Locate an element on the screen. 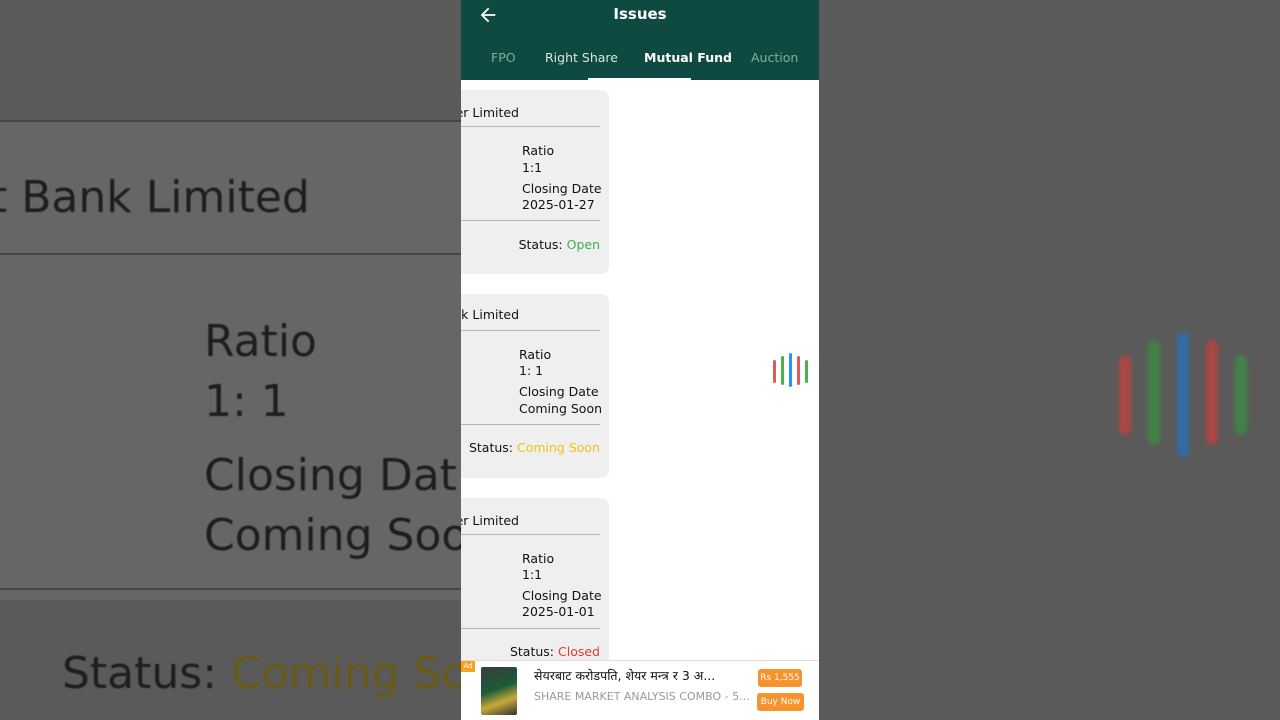 This screenshot has width=1280, height=720. background-status-label: Status: is located at coordinates (140, 673).